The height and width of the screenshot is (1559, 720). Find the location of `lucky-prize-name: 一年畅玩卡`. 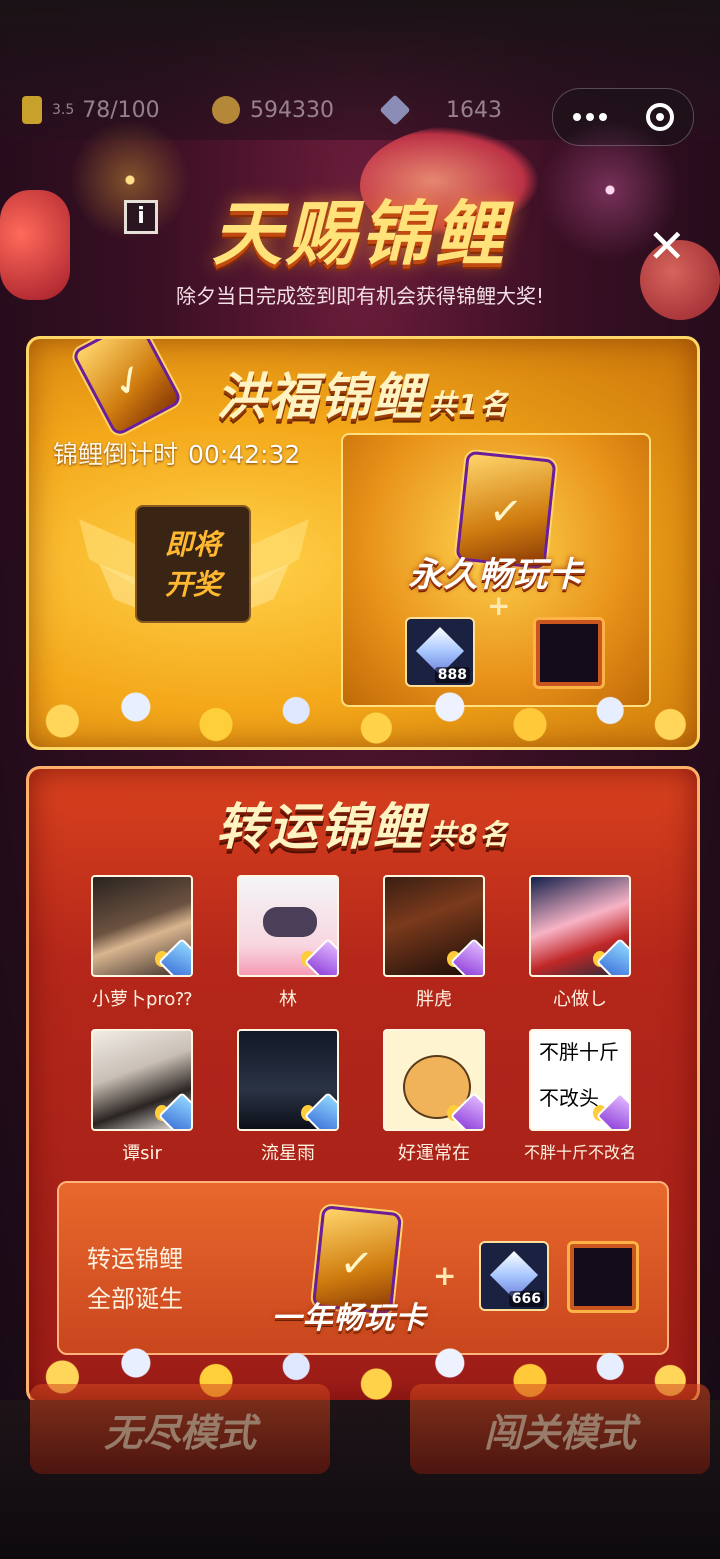

lucky-prize-name: 一年畅玩卡 is located at coordinates (349, 1318).